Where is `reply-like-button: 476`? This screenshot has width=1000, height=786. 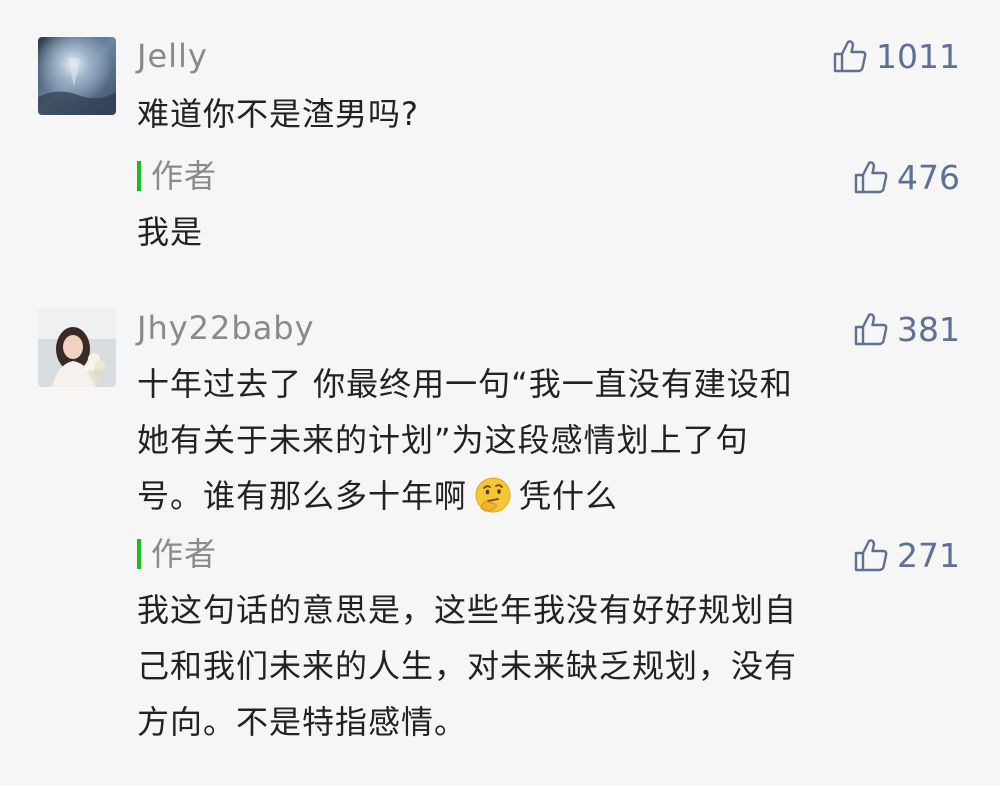 reply-like-button: 476 is located at coordinates (906, 177).